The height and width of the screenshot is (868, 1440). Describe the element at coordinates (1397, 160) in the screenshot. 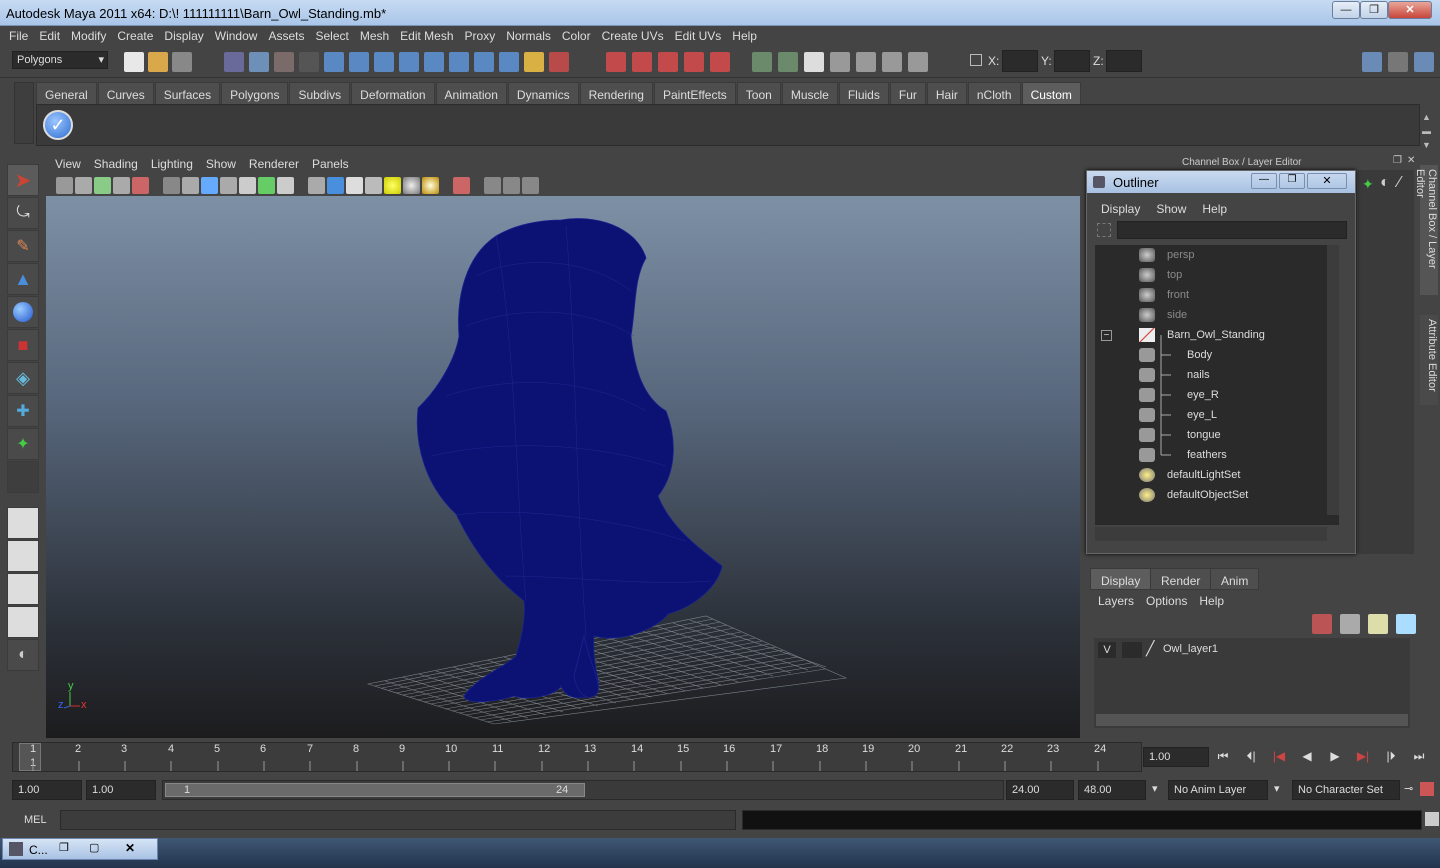

I see `float-panel-icon: ❐` at that location.